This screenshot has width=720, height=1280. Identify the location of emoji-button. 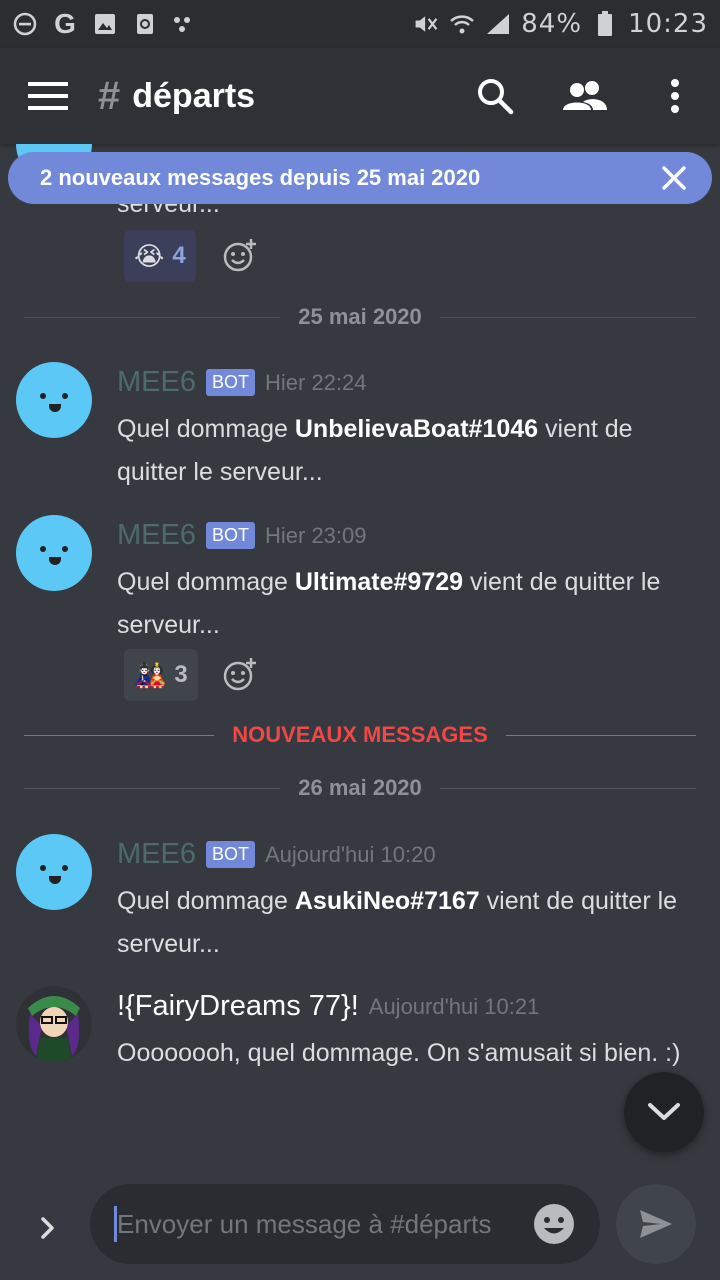
(554, 1224).